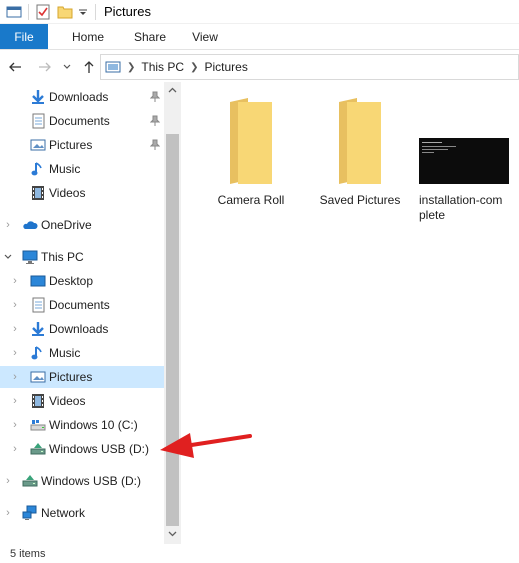 The width and height of the screenshot is (519, 563). I want to click on customize-toolbar-icon, so click(83, 12).